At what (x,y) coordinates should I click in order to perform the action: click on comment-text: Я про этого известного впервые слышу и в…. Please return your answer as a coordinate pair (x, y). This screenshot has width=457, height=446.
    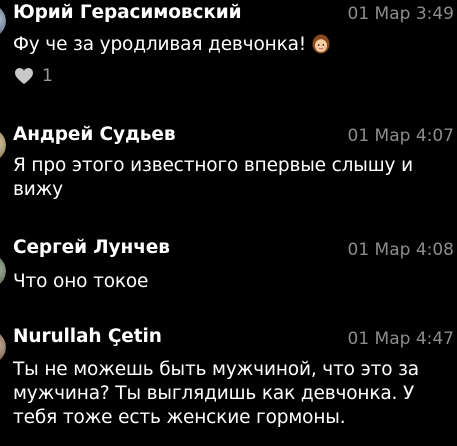
    Looking at the image, I should click on (213, 177).